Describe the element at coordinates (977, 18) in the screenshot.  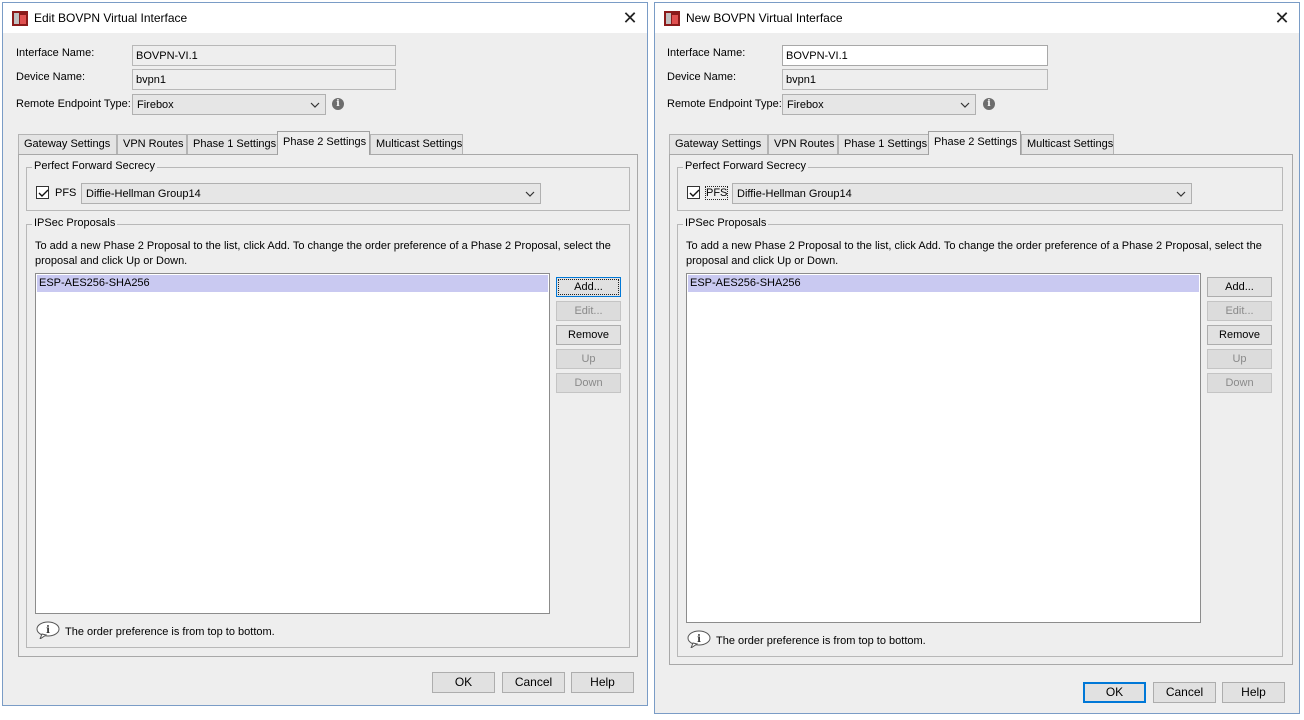
I see `title-bar: New BOVPN Virtual Interface ✕` at that location.